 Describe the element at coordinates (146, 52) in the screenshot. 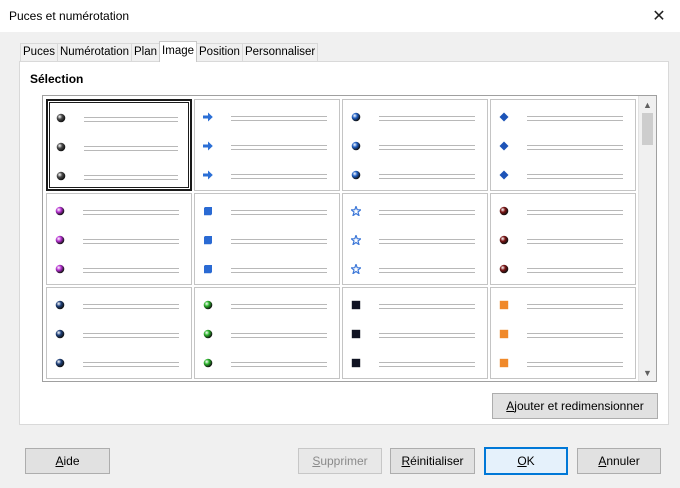

I see `tab-plan: Plan` at that location.